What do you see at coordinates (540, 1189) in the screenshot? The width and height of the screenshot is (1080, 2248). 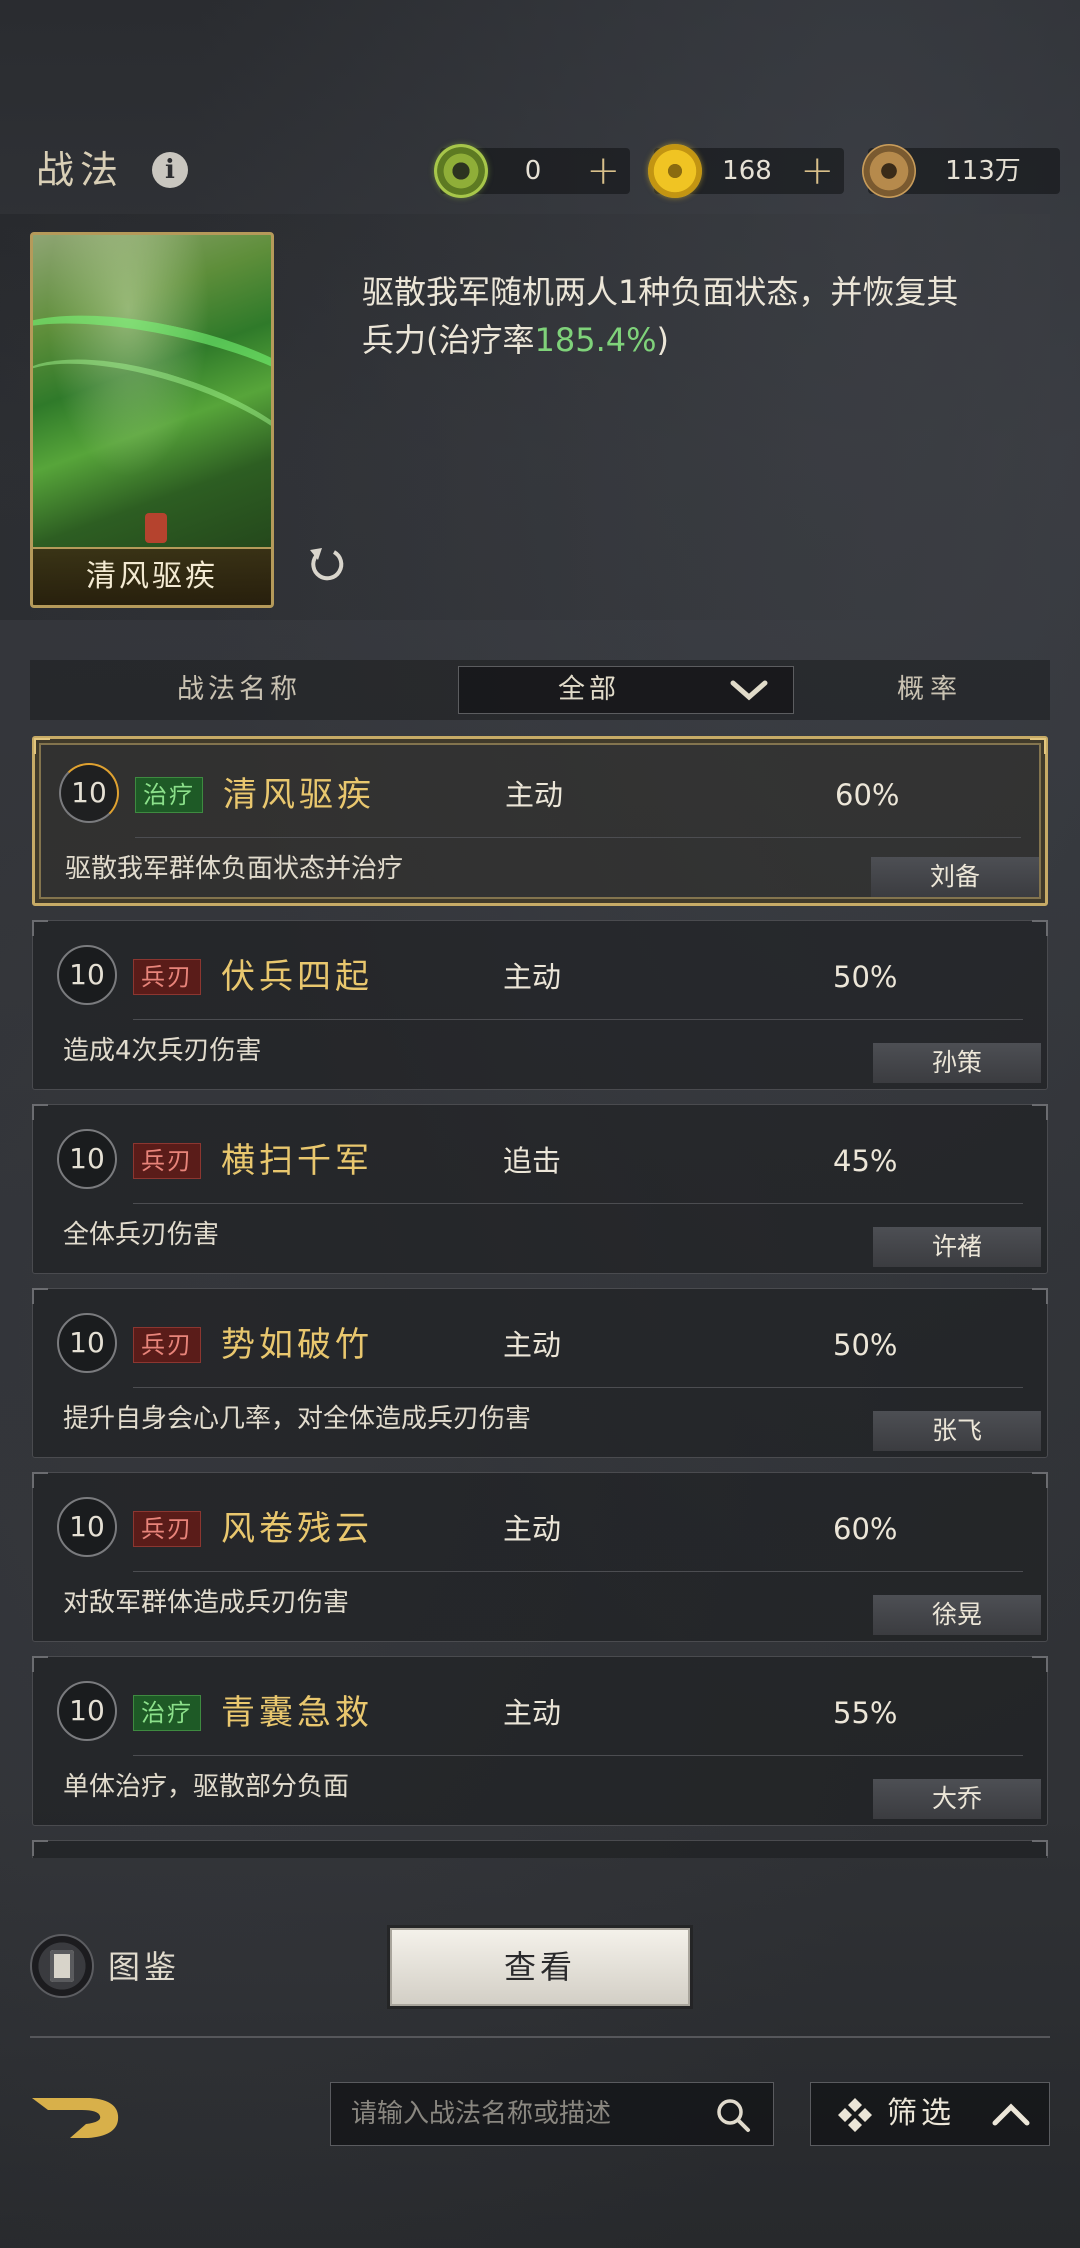 I see `skill-row: 10 兵刃 横扫千军 追击 45% 全体兵刃伤害 许褚` at bounding box center [540, 1189].